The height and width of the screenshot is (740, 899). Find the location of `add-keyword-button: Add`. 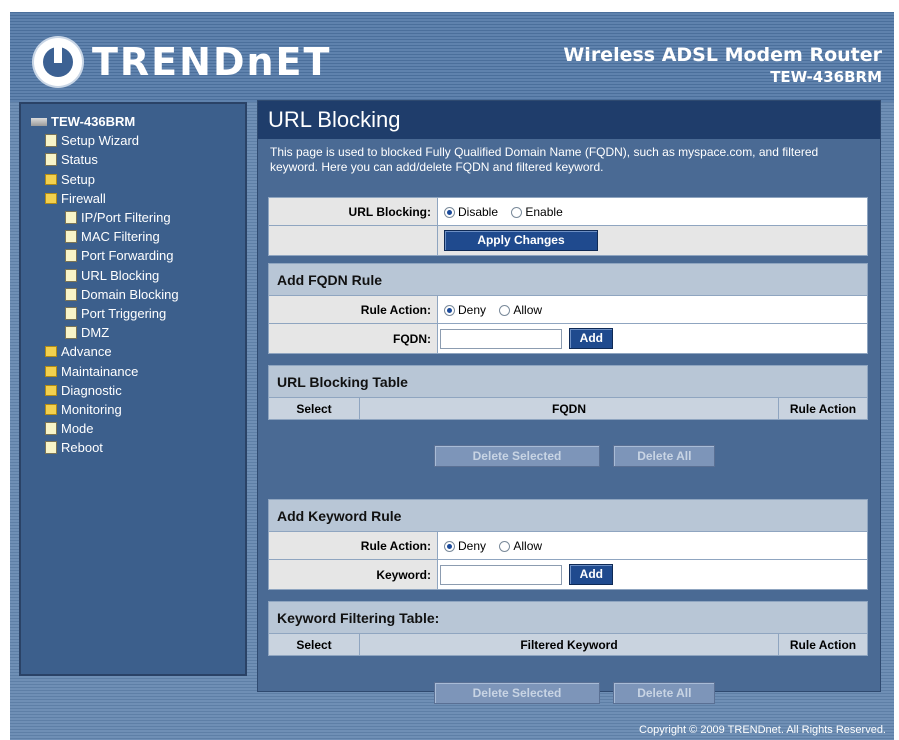

add-keyword-button: Add is located at coordinates (591, 574).